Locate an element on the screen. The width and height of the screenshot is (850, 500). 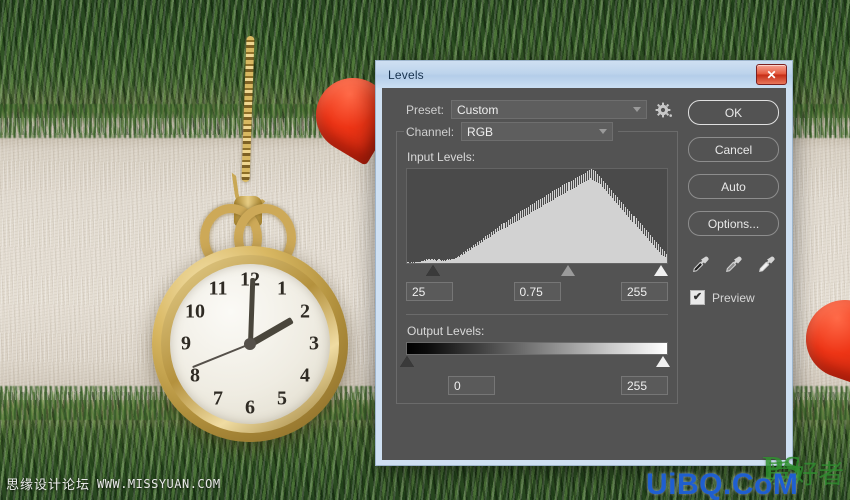
histogram is located at coordinates (537, 216).